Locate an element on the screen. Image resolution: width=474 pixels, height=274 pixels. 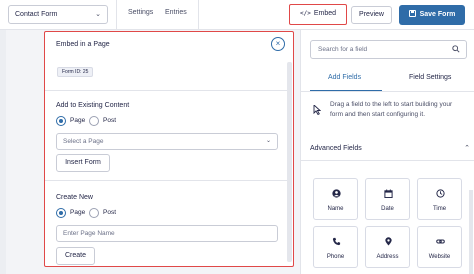
sidebar-scrollbar is located at coordinates (471, 232).